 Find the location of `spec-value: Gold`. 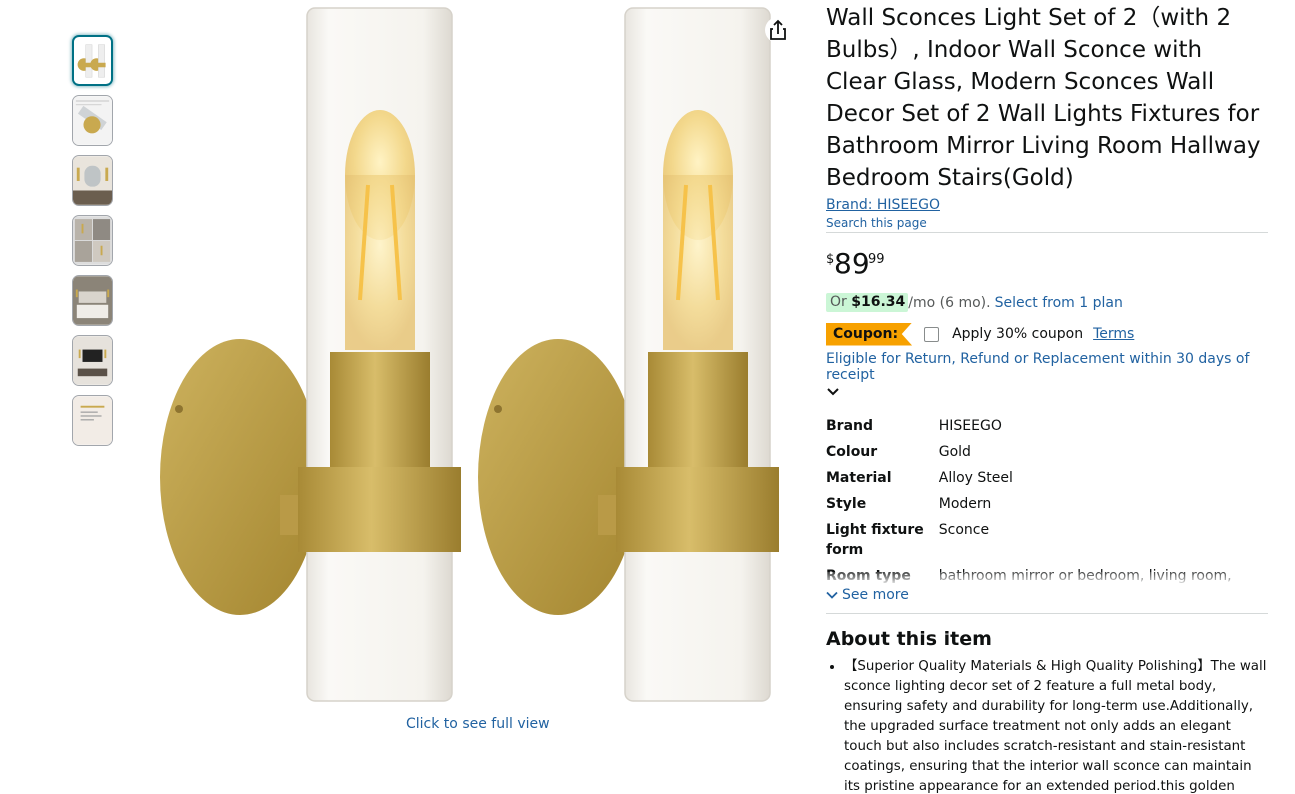

spec-value: Gold is located at coordinates (954, 452).